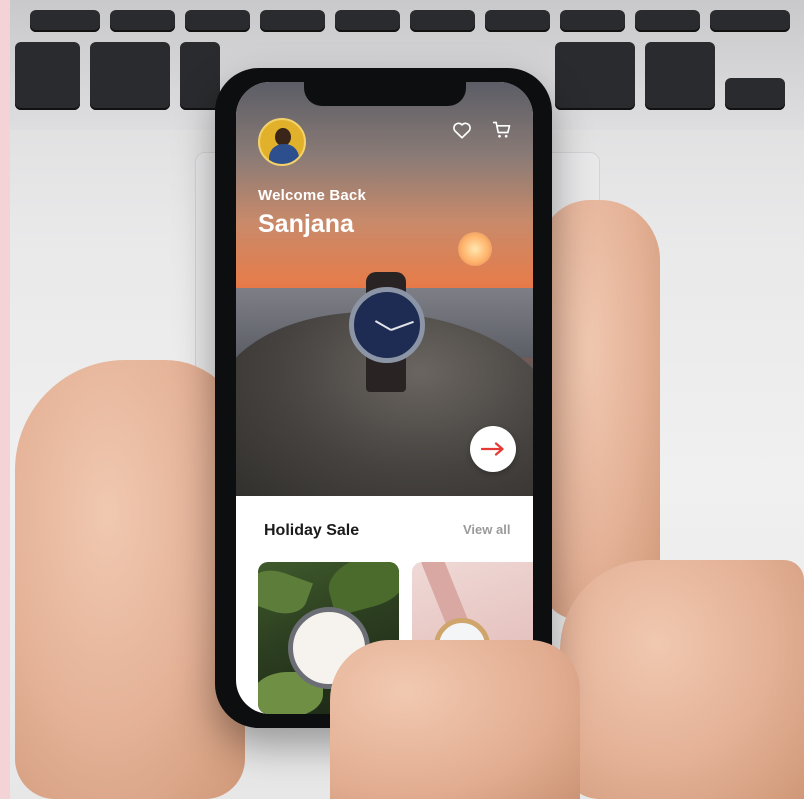 This screenshot has height=799, width=804. What do you see at coordinates (682, 679) in the screenshot?
I see `right-hand-palm` at bounding box center [682, 679].